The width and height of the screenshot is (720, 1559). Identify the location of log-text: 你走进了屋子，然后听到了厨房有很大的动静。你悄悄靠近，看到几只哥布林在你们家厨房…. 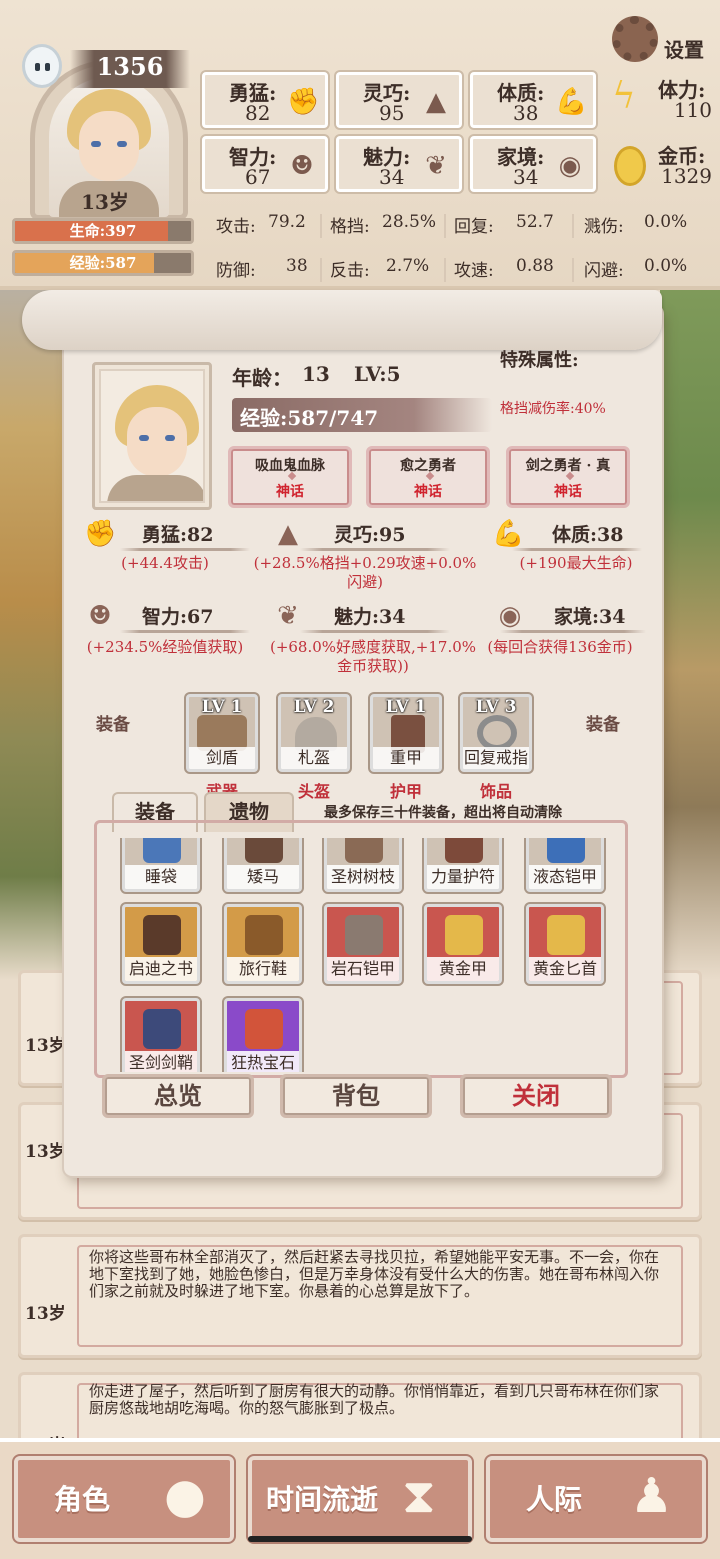
(374, 1399).